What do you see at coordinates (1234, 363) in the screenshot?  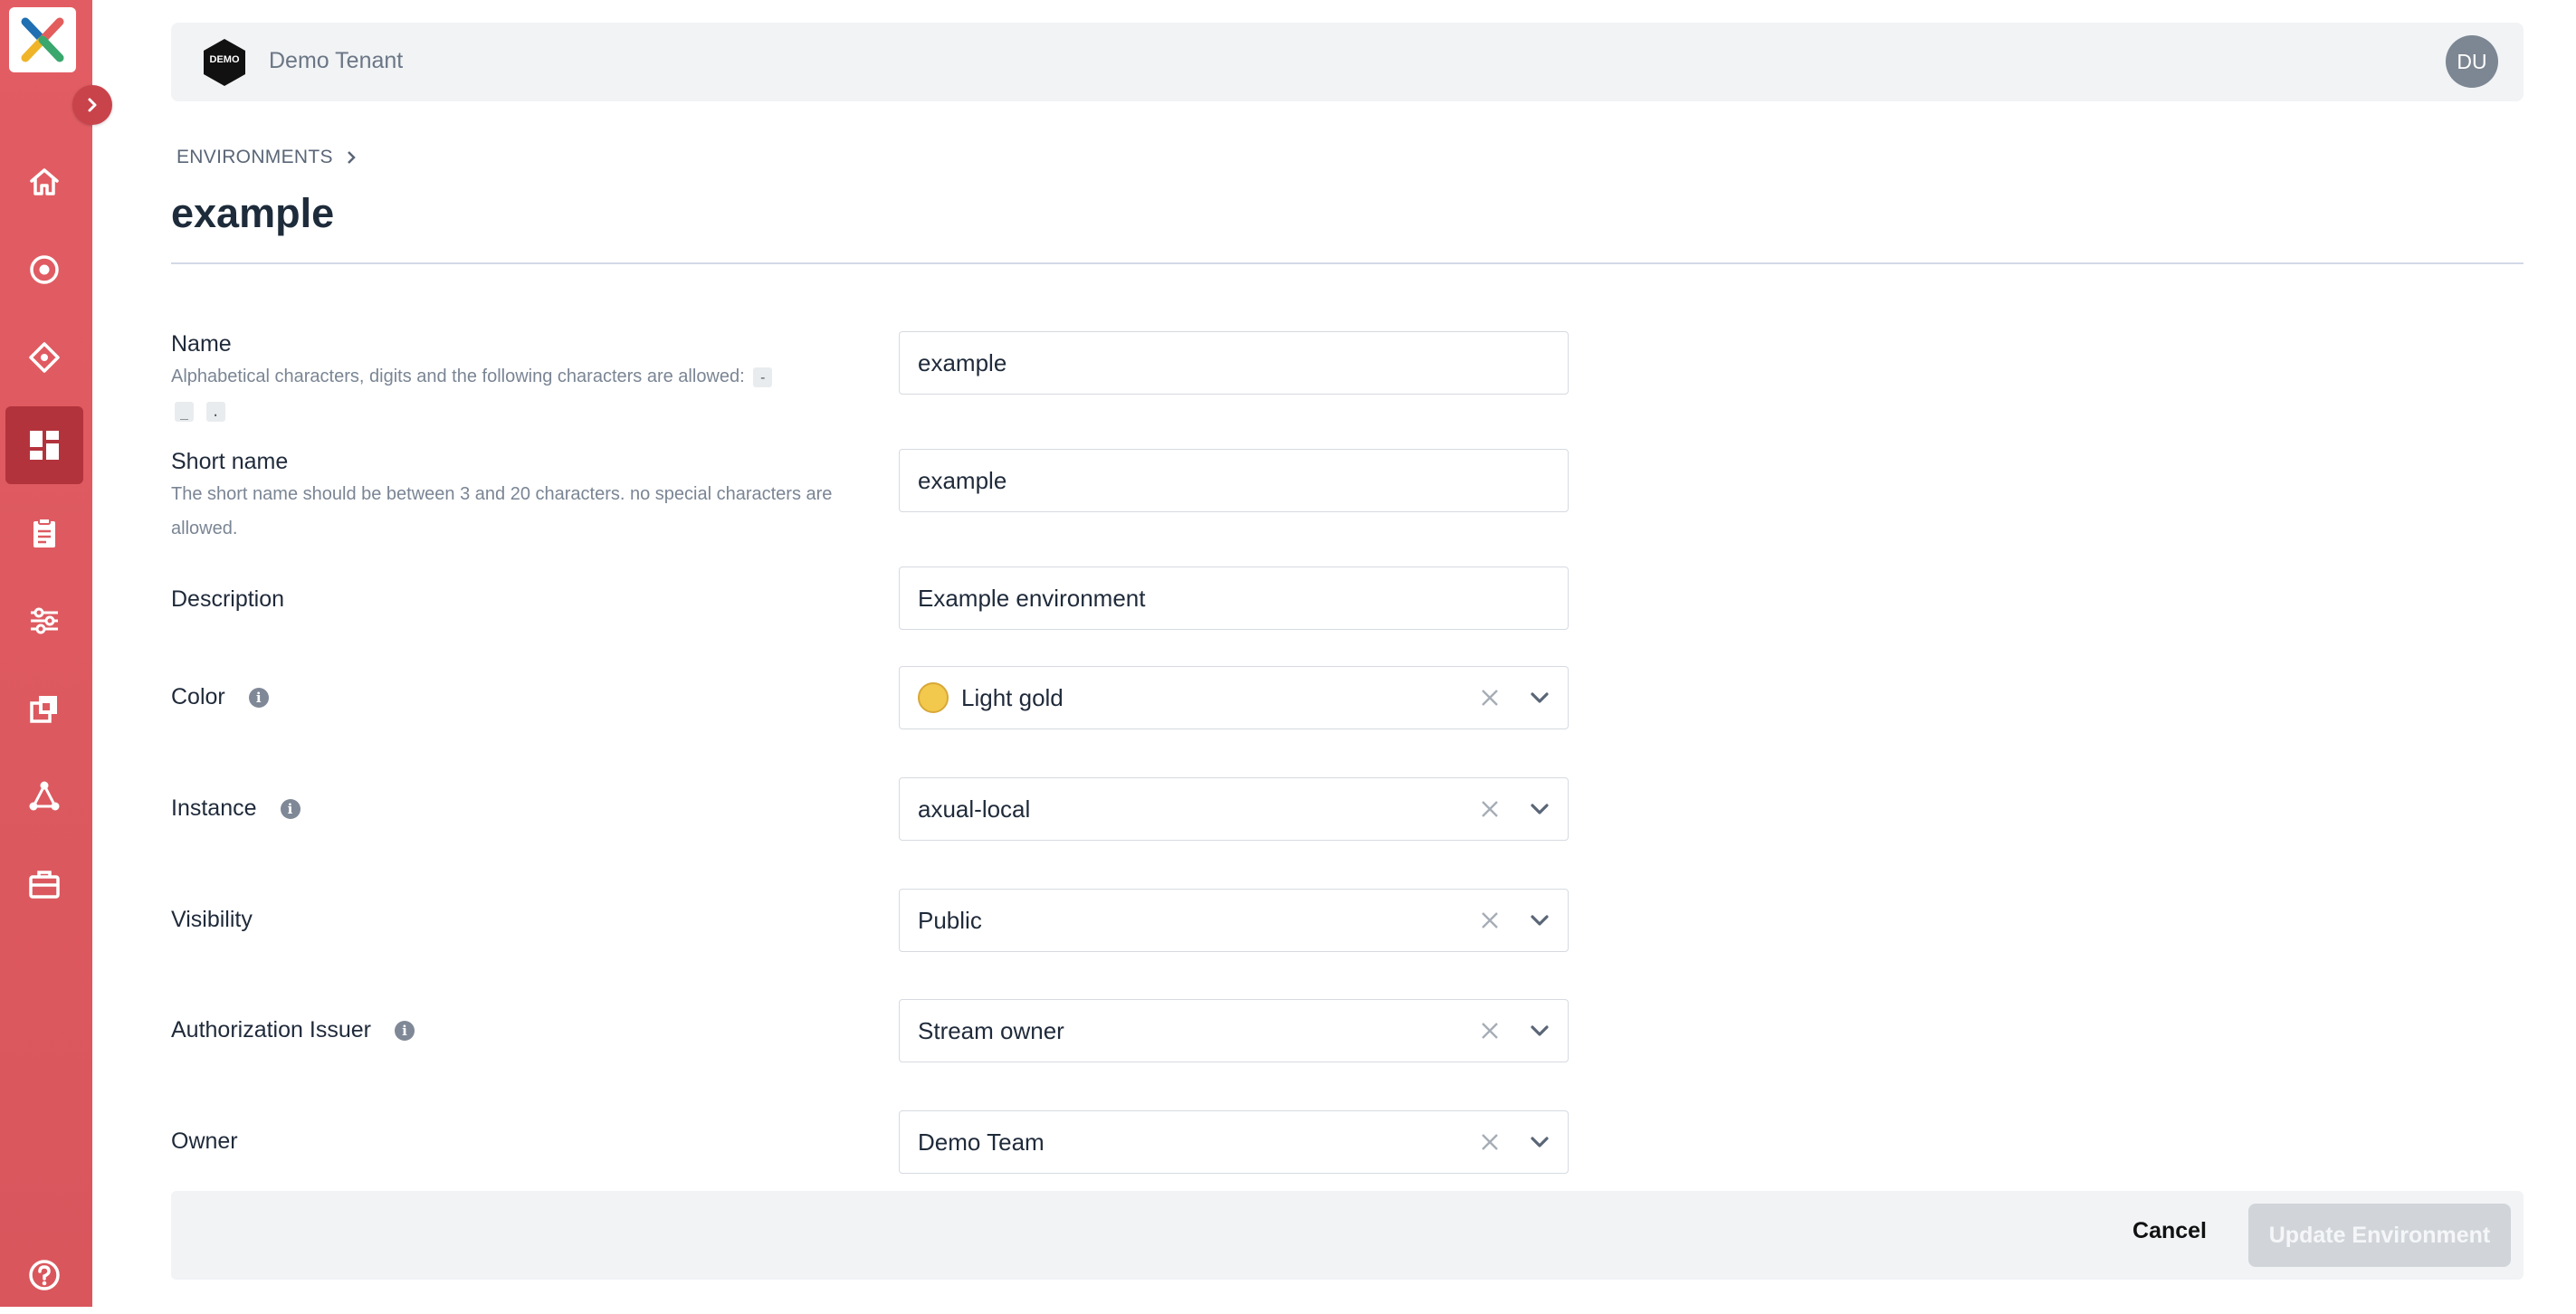 I see `name-input: example` at bounding box center [1234, 363].